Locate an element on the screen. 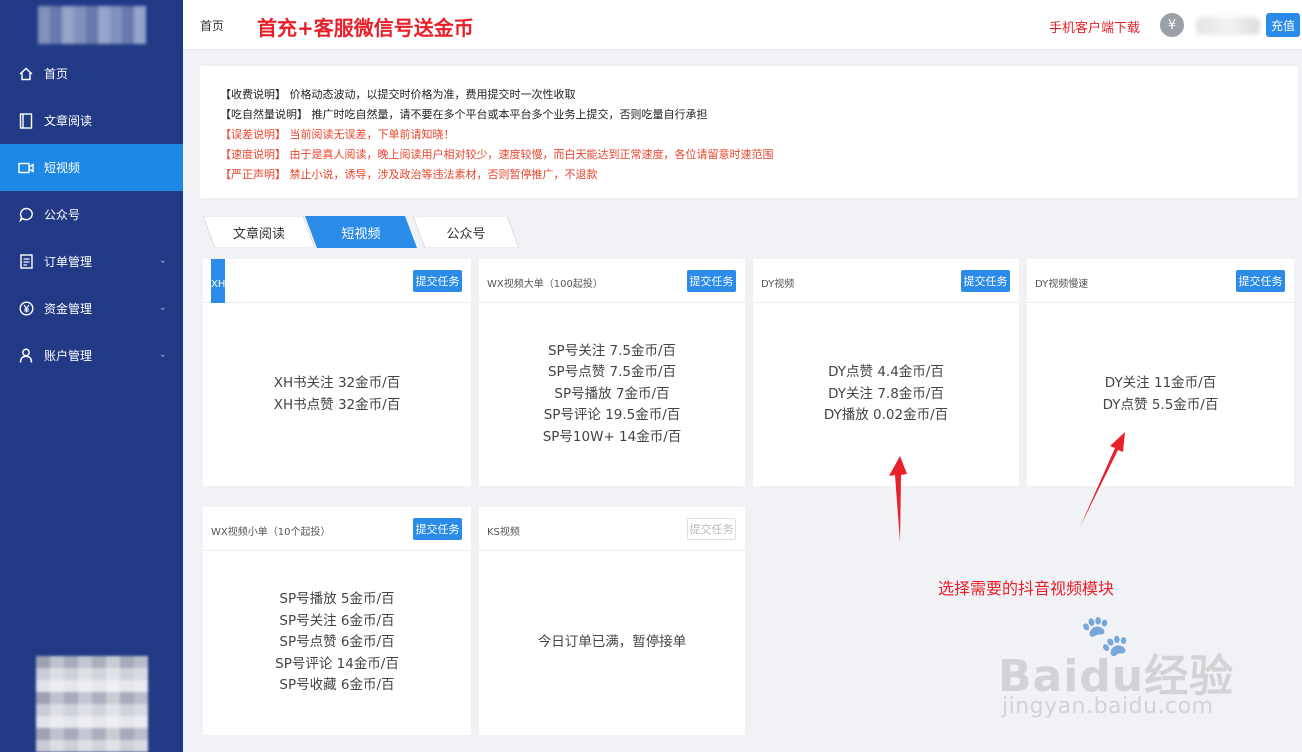 The height and width of the screenshot is (752, 1302). annotation-text: 选择需要的抖音视频模块 is located at coordinates (1026, 588).